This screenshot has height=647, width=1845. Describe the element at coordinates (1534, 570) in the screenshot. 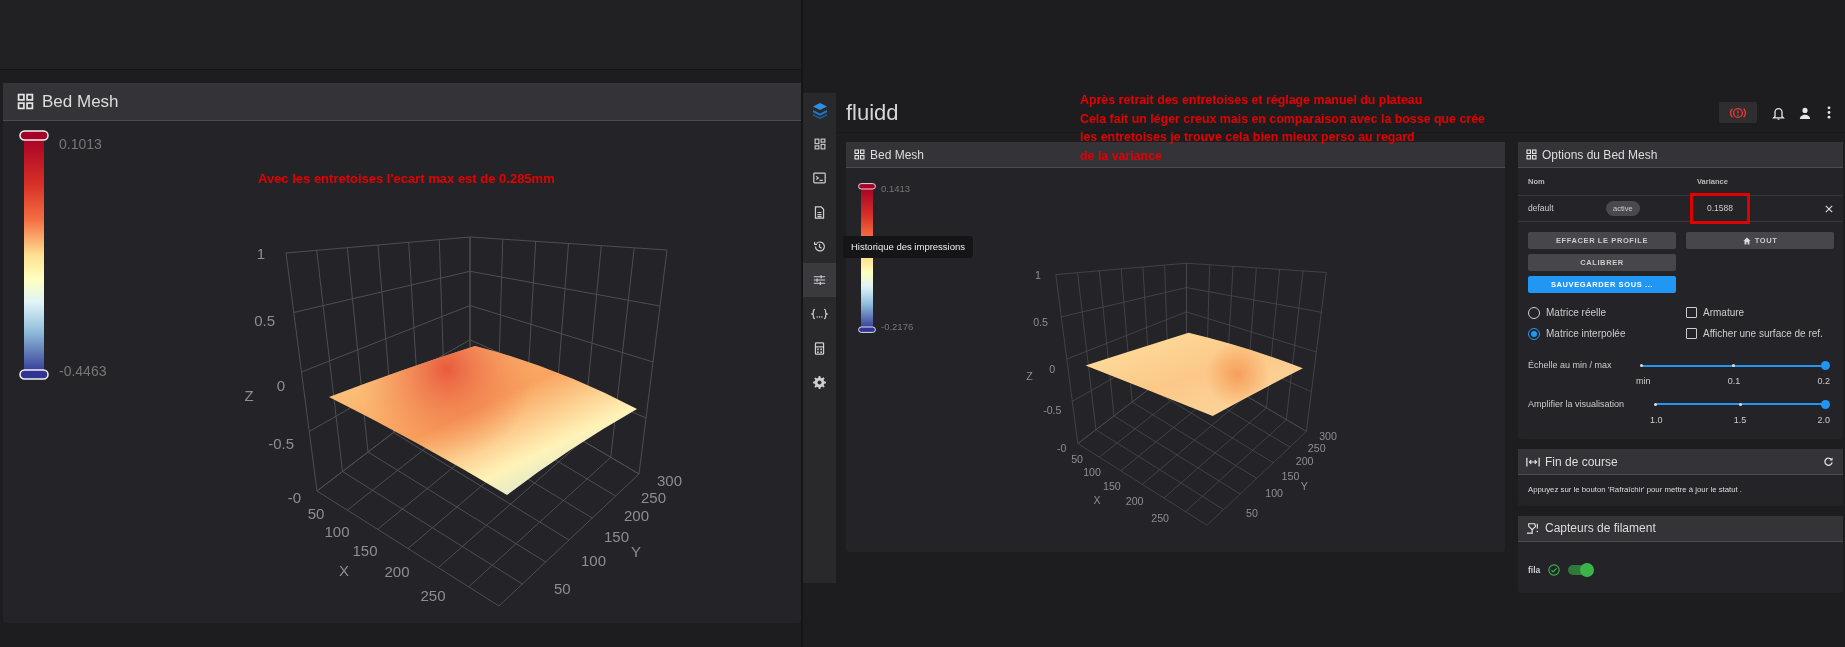

I see `sensor-name: fila` at that location.